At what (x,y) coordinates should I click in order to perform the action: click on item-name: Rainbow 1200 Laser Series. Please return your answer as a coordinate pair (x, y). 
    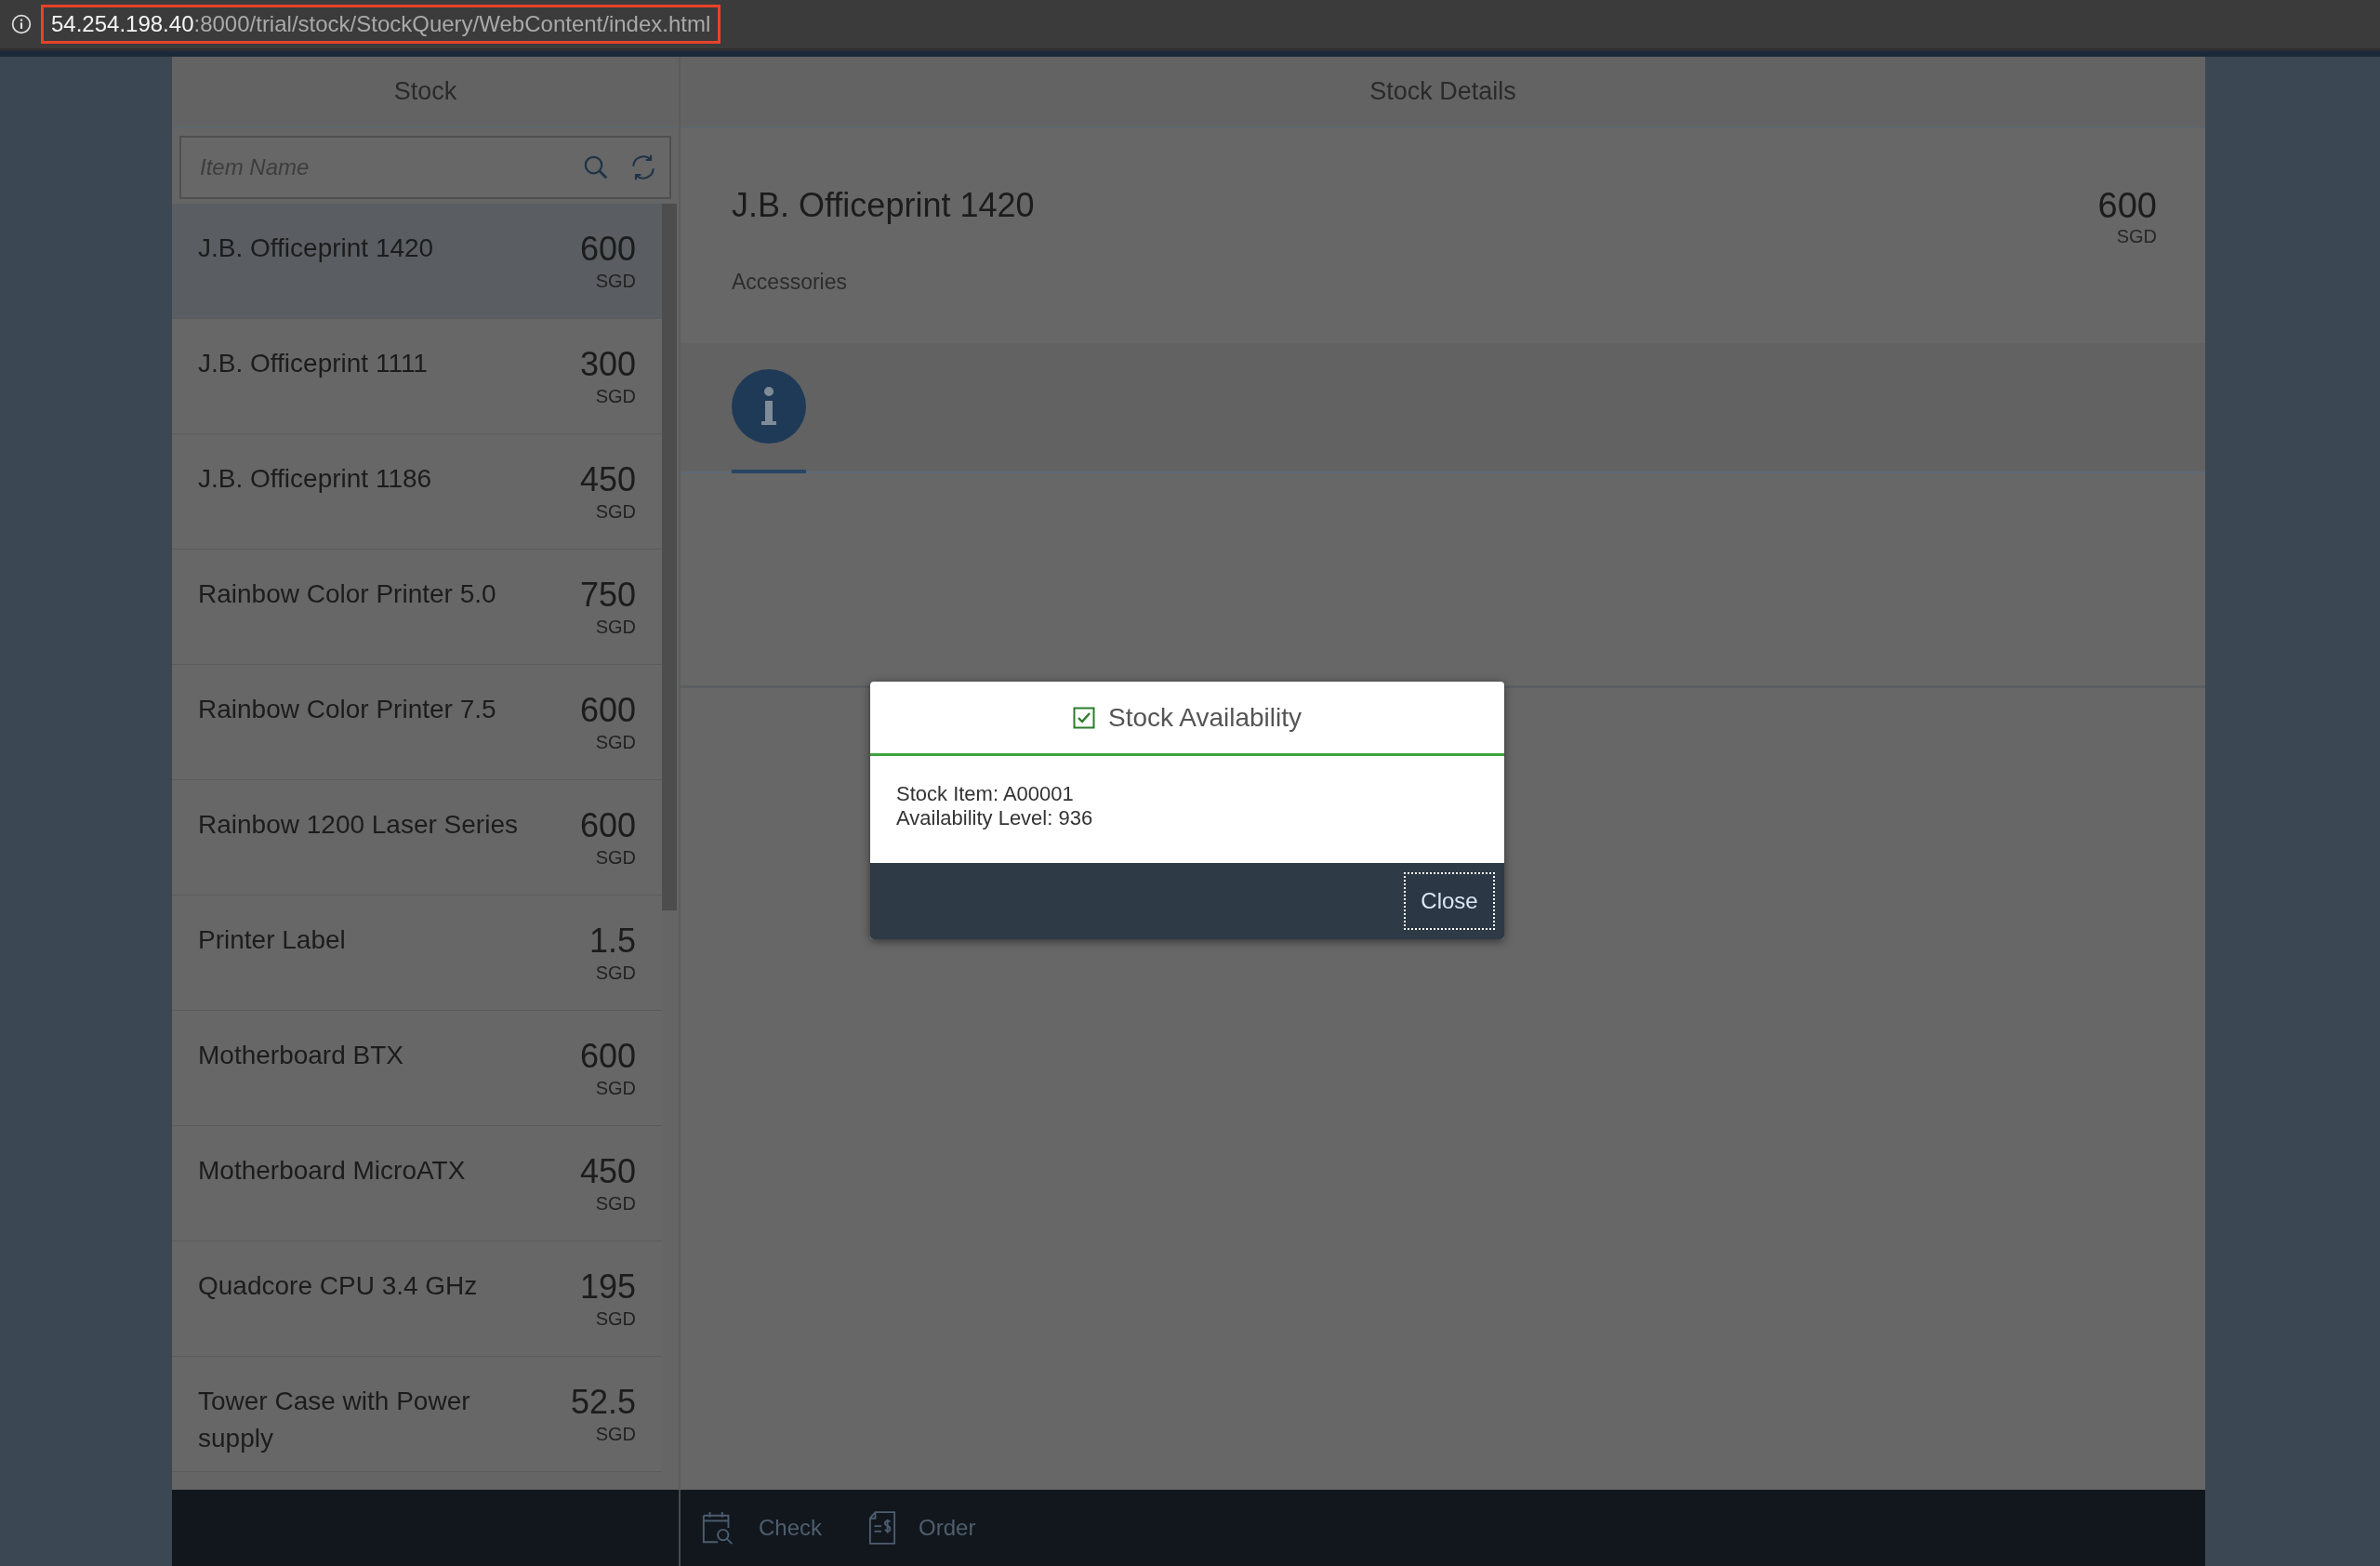
    Looking at the image, I should click on (358, 825).